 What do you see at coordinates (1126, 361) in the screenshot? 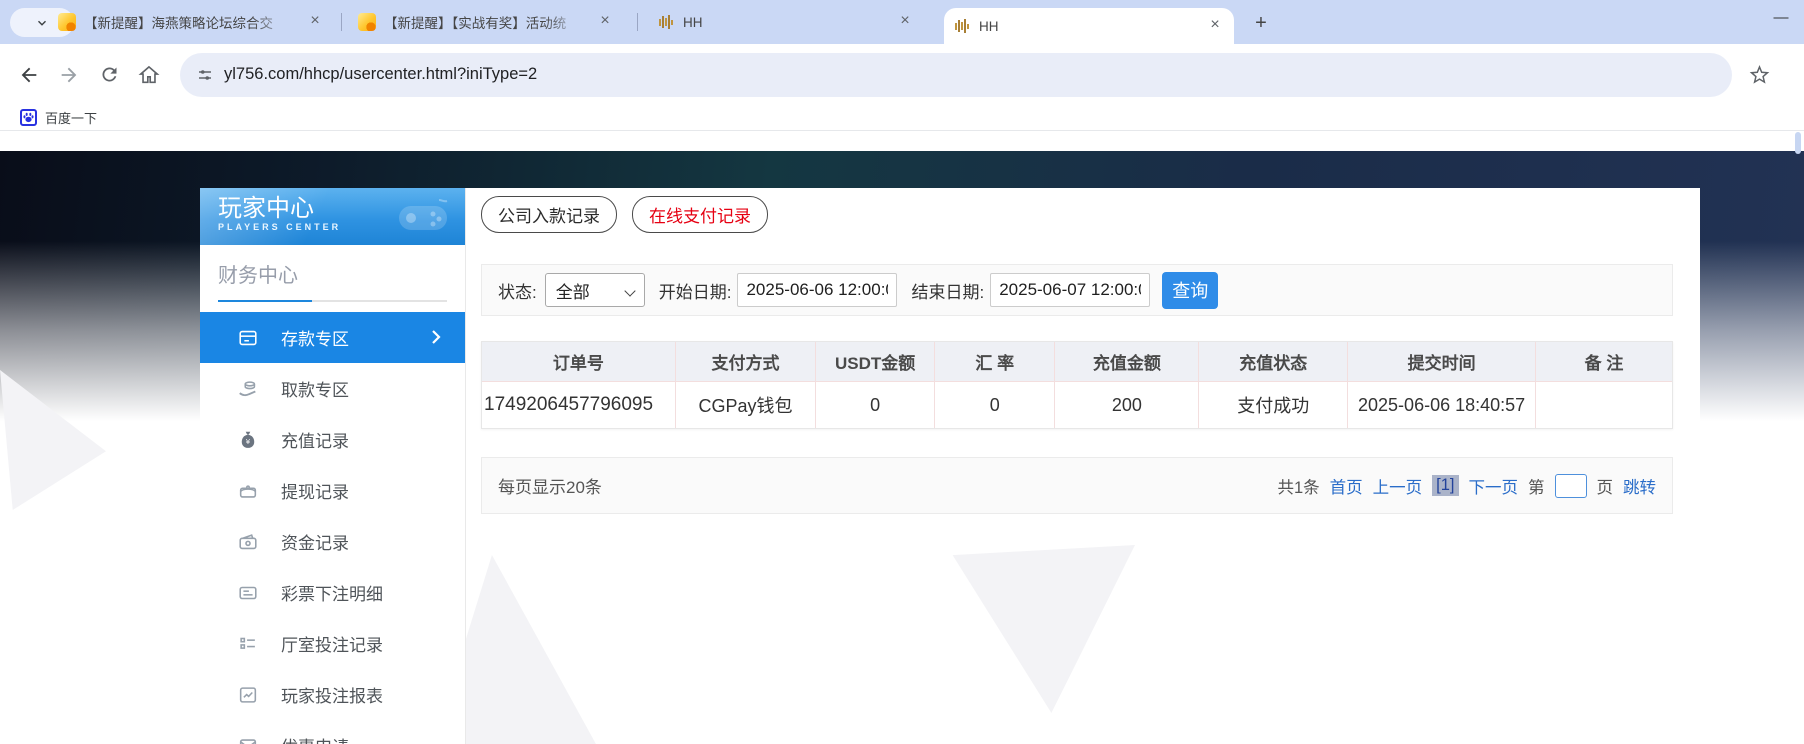
I see `col-amount: 充值金额` at bounding box center [1126, 361].